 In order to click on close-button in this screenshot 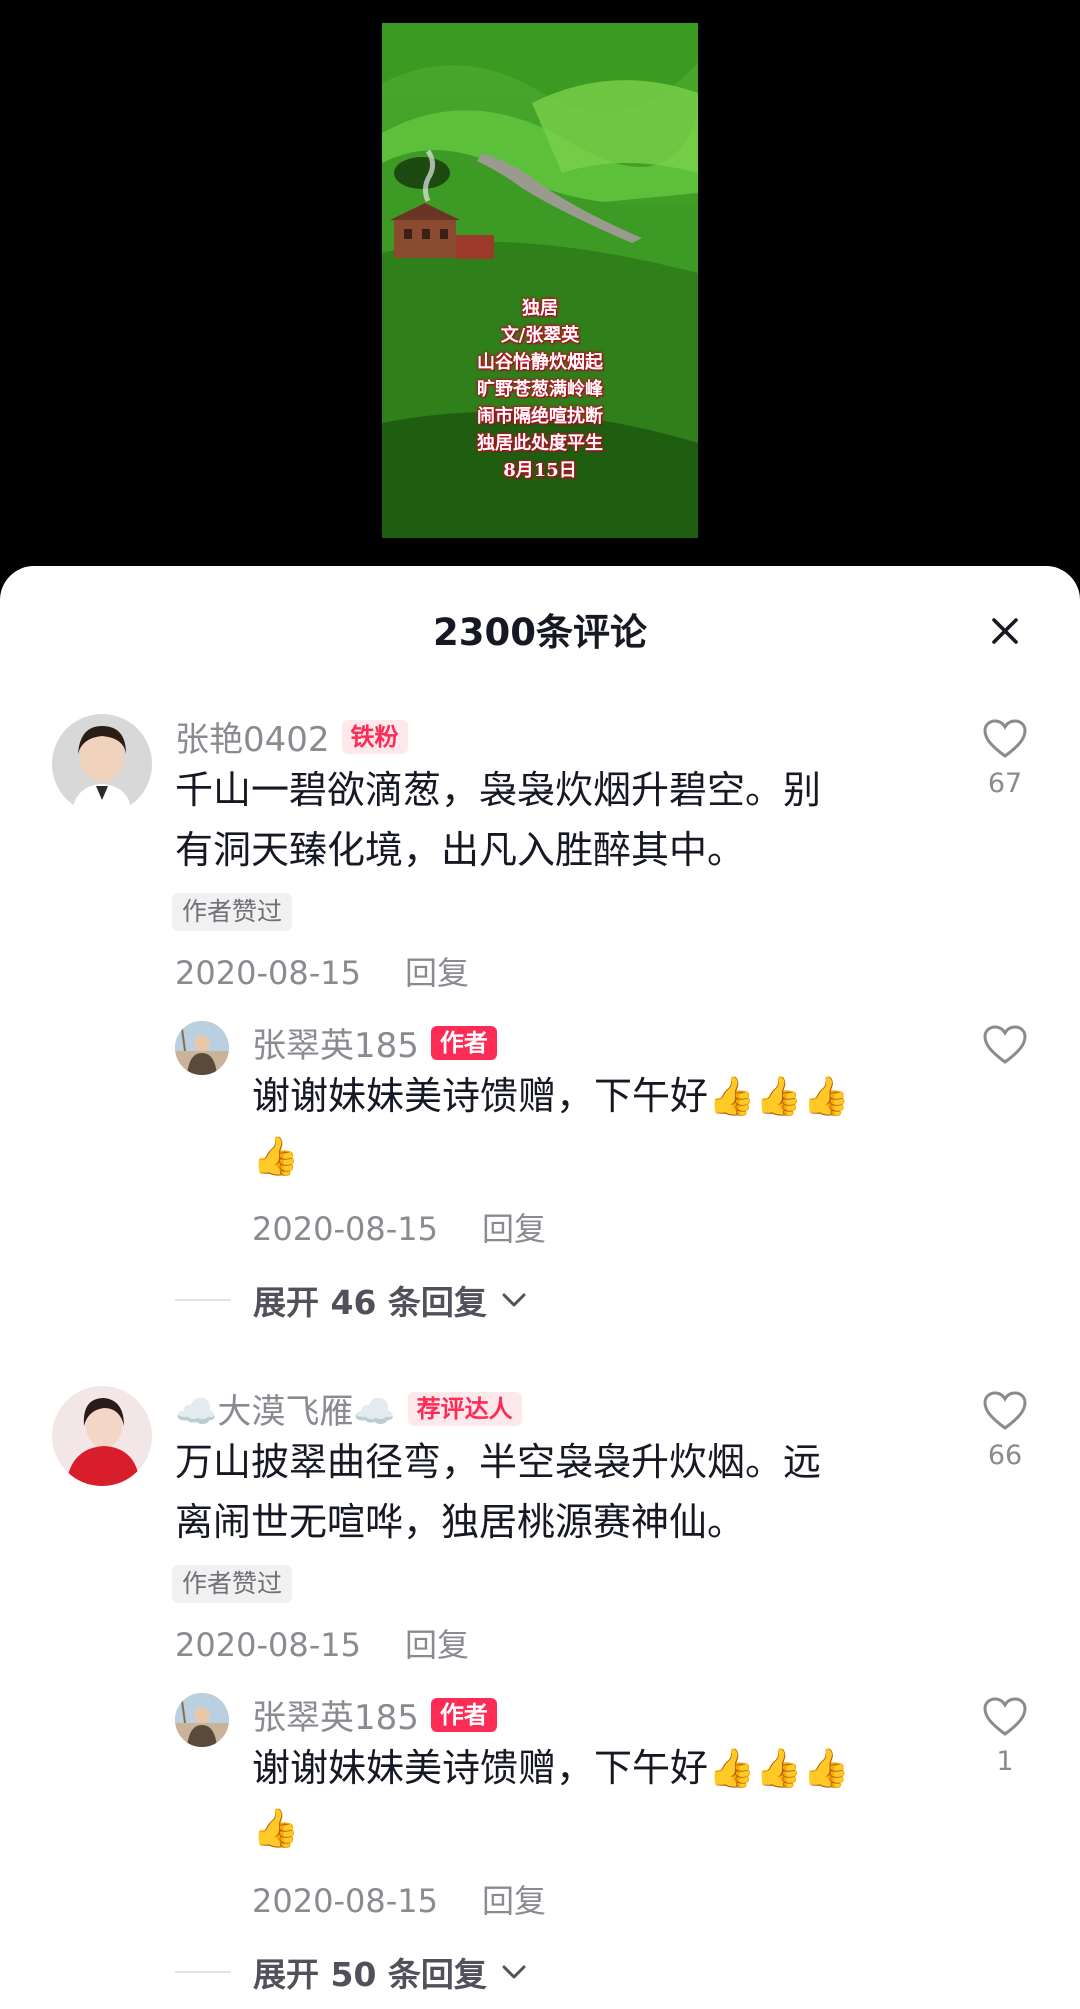, I will do `click(1005, 631)`.